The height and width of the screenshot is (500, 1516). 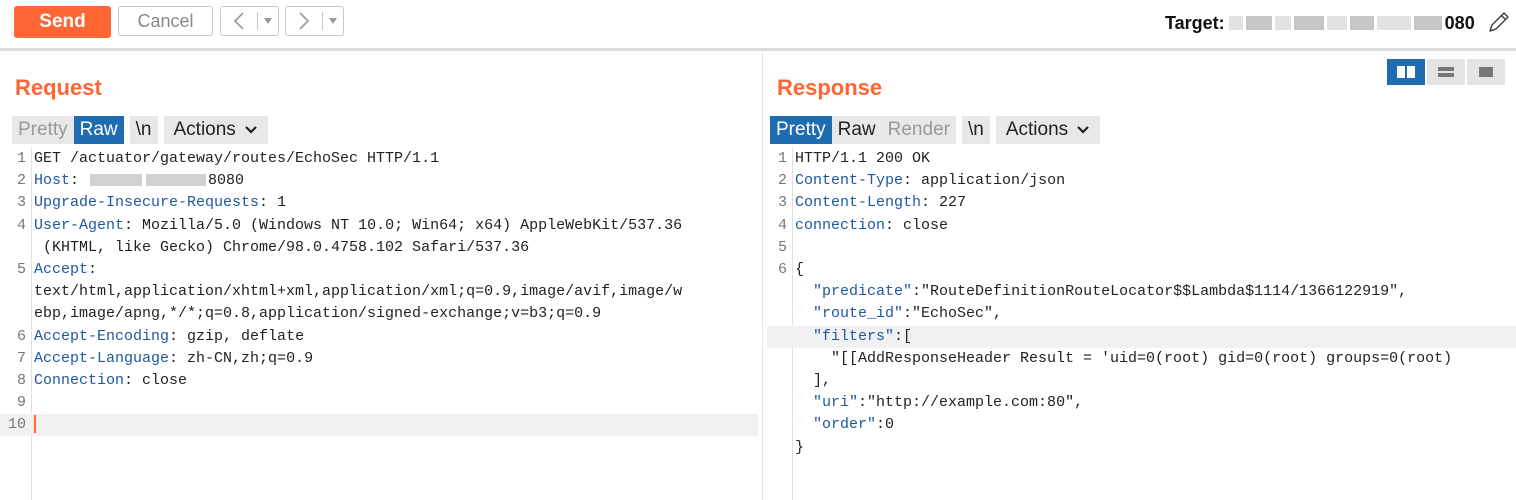 I want to click on code-text: }, so click(x=800, y=447).